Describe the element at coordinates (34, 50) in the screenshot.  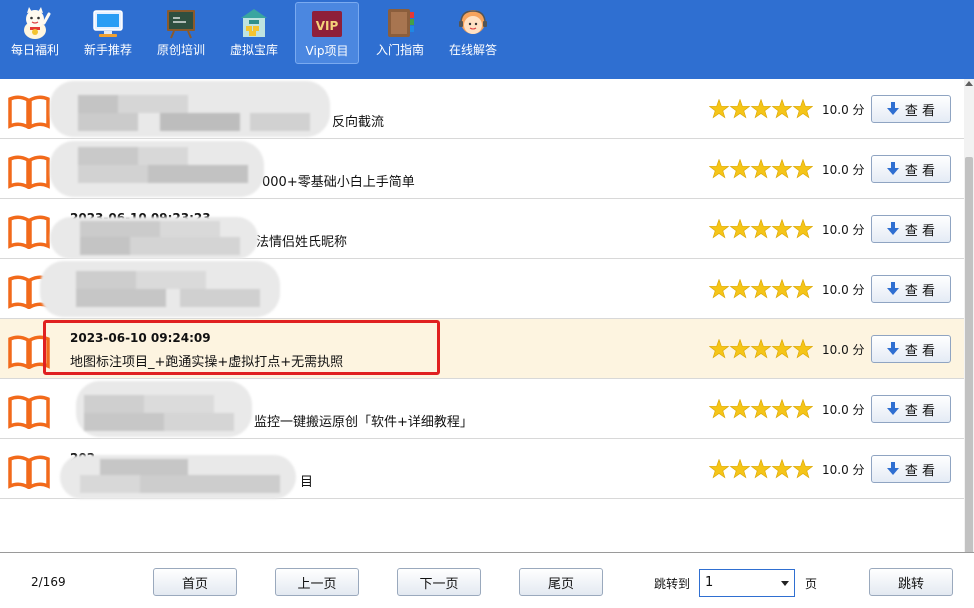
I see `toolbar-item-label: 每日福利` at that location.